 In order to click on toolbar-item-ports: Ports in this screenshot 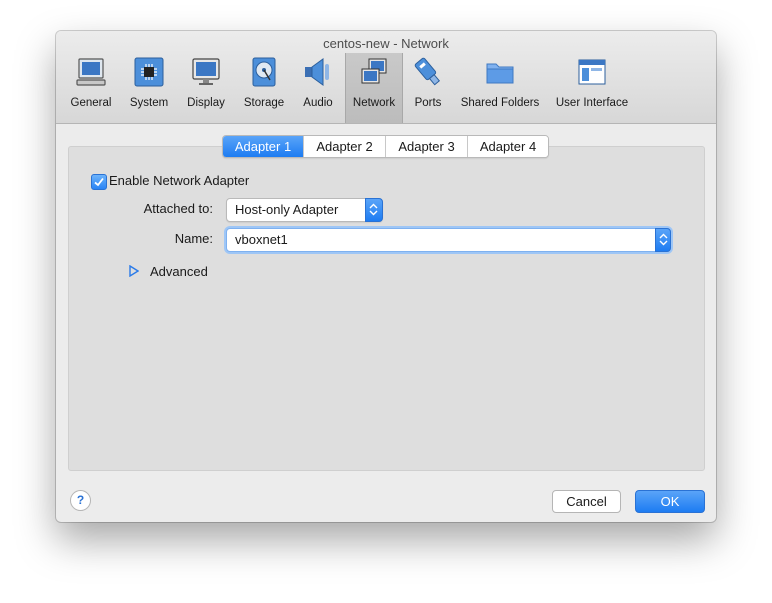, I will do `click(428, 88)`.